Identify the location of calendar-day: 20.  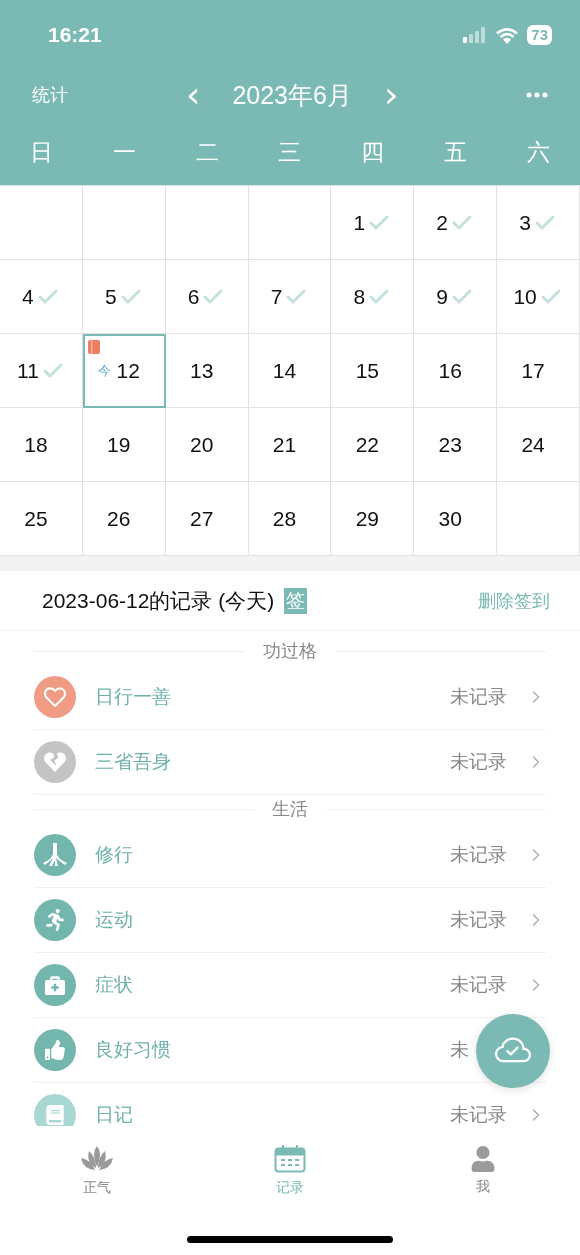
(207, 445).